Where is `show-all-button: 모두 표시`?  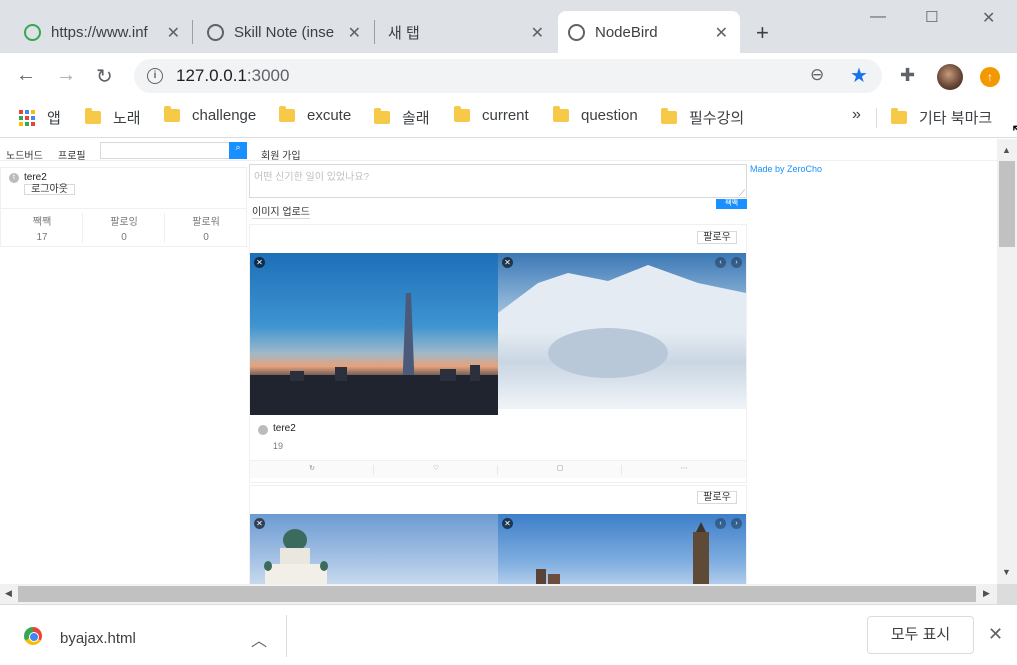 show-all-button: 모두 표시 is located at coordinates (920, 635).